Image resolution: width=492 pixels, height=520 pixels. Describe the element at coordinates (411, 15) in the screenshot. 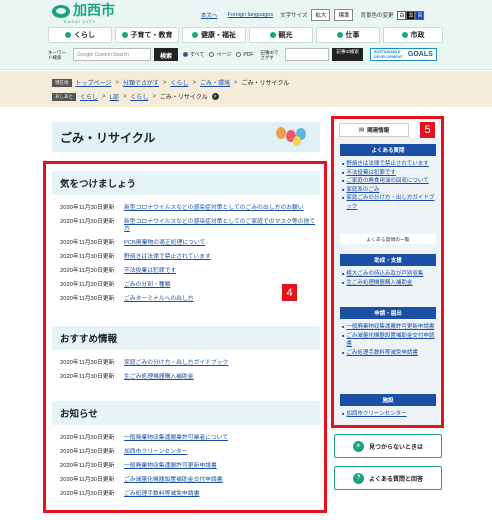

I see `bg-black-button: 黒` at that location.